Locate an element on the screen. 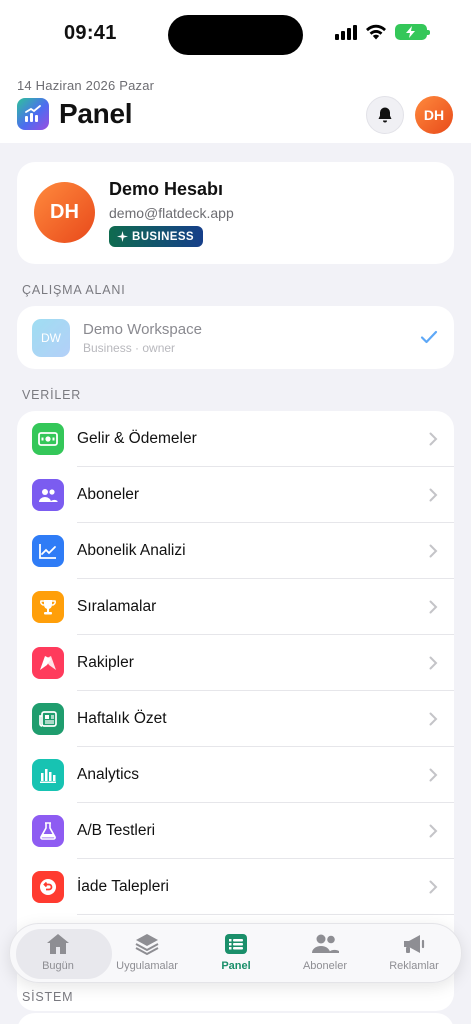 Image resolution: width=471 pixels, height=1024 pixels. tab-apps: Uygulamalar is located at coordinates (147, 955).